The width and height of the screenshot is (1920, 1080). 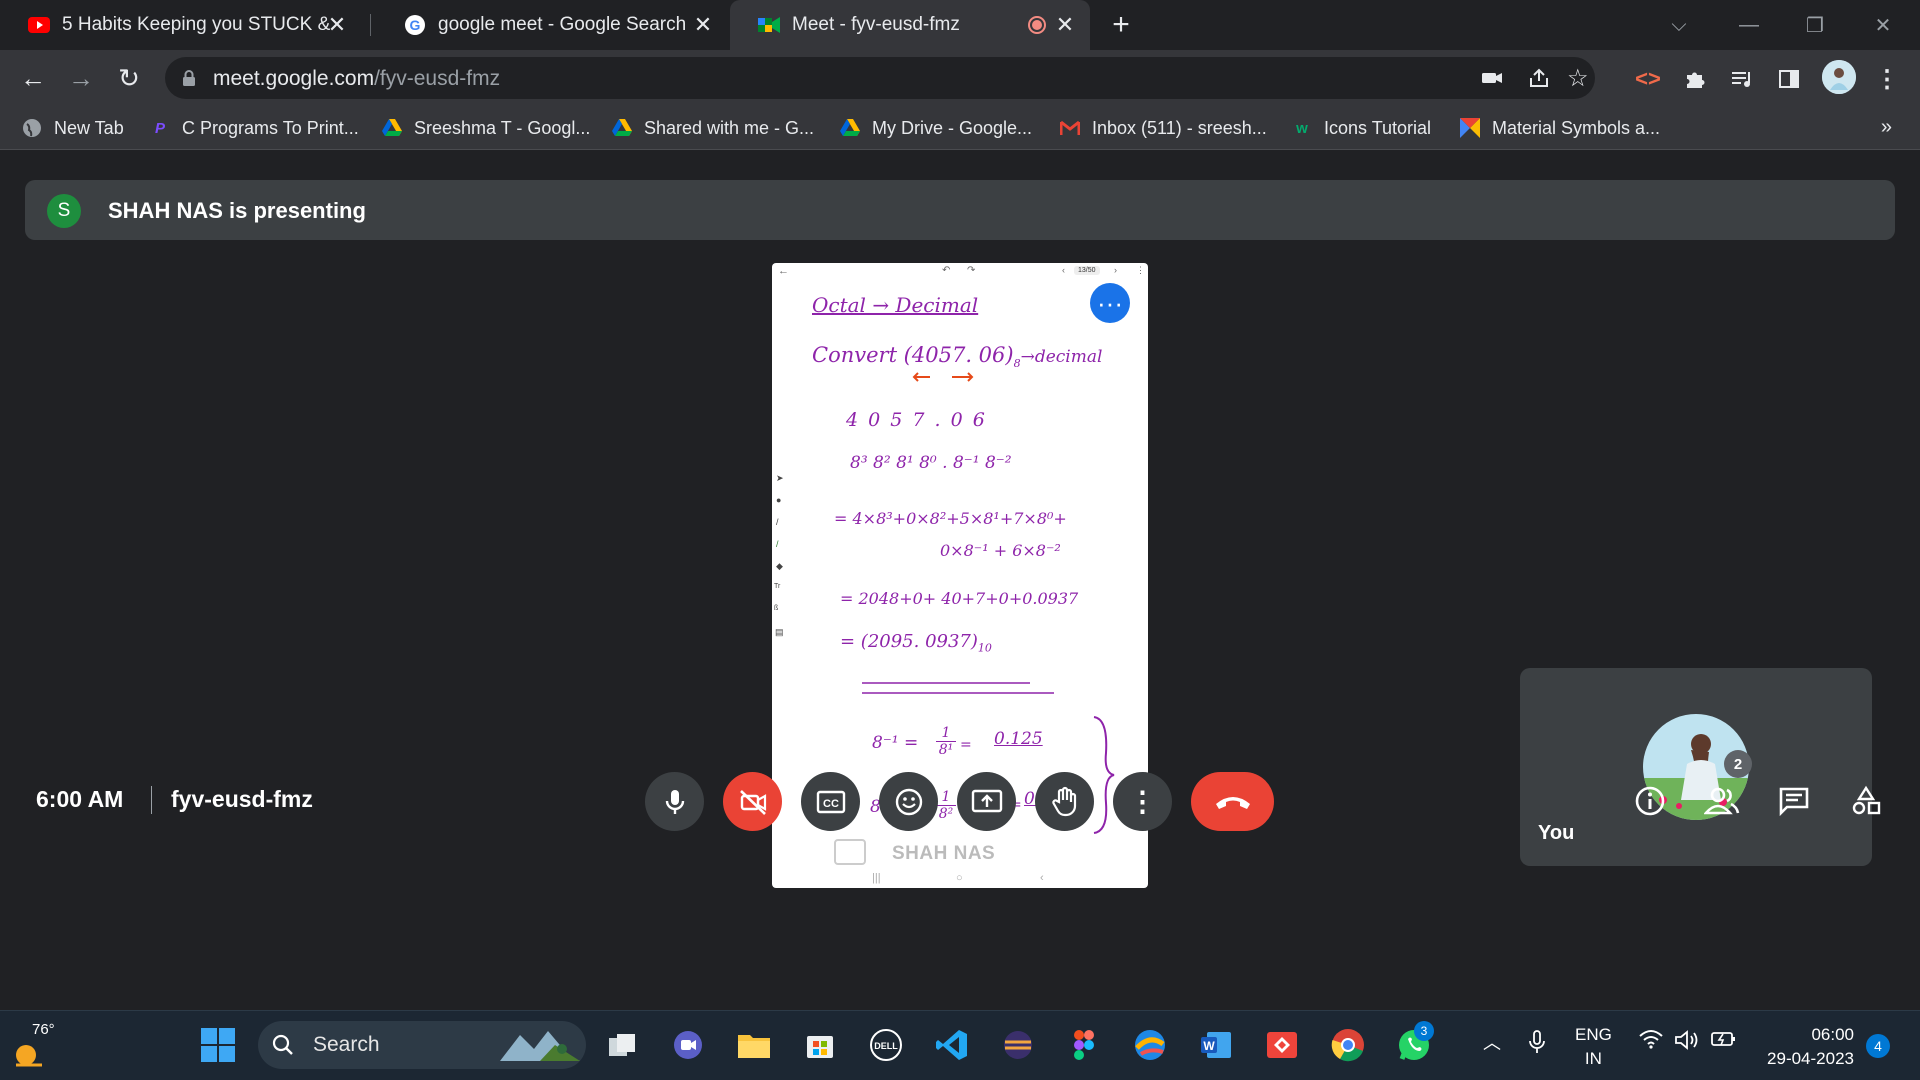 What do you see at coordinates (38, 1045) in the screenshot?
I see `weather-widget: 76°` at bounding box center [38, 1045].